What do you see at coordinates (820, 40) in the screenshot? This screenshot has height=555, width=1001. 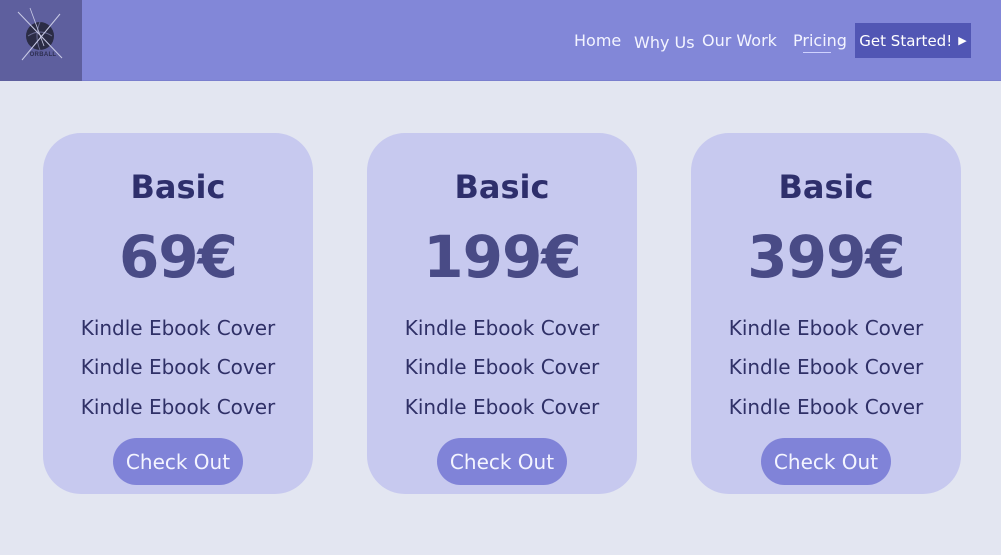 I see `nav-pricing: Pricing` at bounding box center [820, 40].